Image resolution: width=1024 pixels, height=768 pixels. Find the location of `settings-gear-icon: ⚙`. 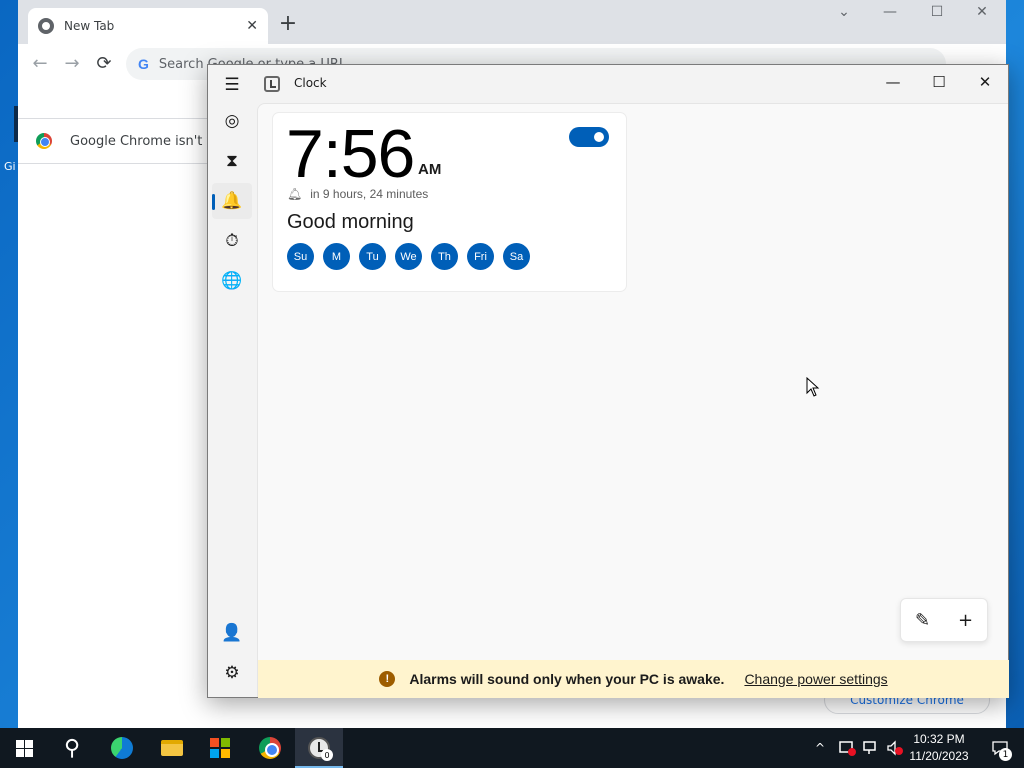

settings-gear-icon: ⚙ is located at coordinates (232, 673).